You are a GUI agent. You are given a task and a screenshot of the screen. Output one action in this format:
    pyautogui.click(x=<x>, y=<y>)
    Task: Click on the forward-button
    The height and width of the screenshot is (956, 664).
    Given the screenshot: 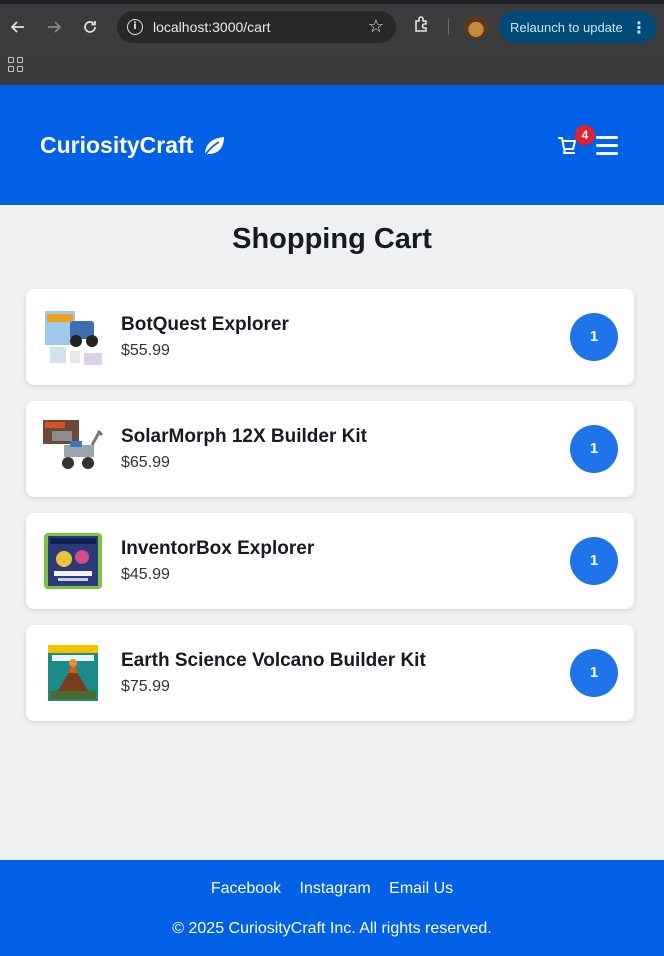 What is the action you would take?
    pyautogui.click(x=54, y=27)
    